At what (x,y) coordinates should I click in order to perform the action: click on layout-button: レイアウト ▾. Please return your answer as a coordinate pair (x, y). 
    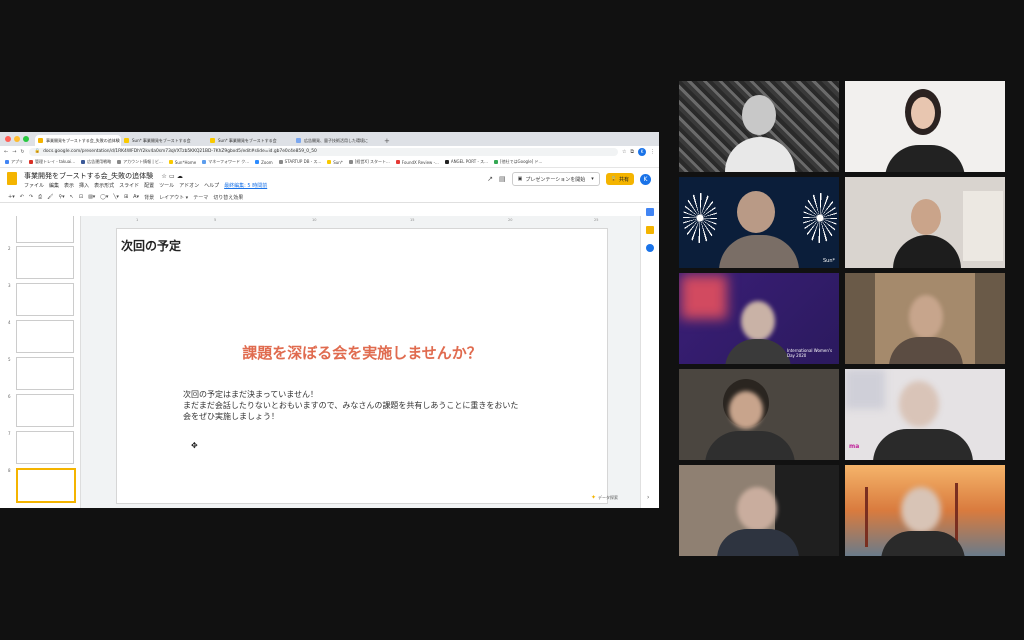
    Looking at the image, I should click on (173, 197).